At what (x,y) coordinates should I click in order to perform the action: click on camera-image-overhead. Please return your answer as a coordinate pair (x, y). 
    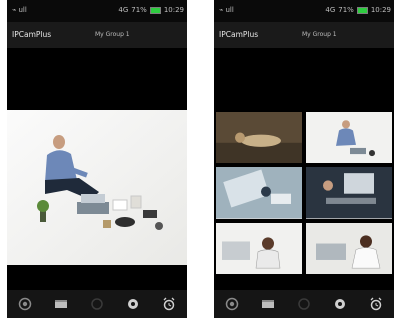
    Looking at the image, I should click on (259, 193).